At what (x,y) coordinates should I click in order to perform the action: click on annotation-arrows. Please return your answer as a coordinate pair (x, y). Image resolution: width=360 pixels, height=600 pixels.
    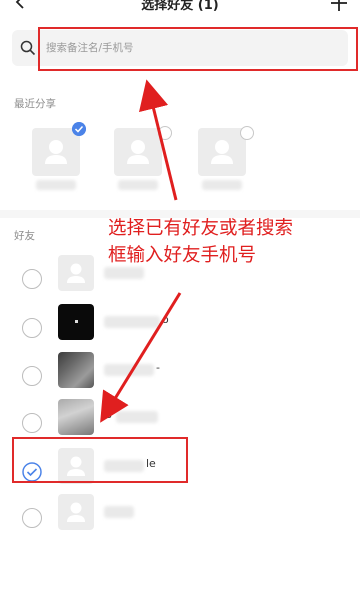
    Looking at the image, I should click on (141, 251).